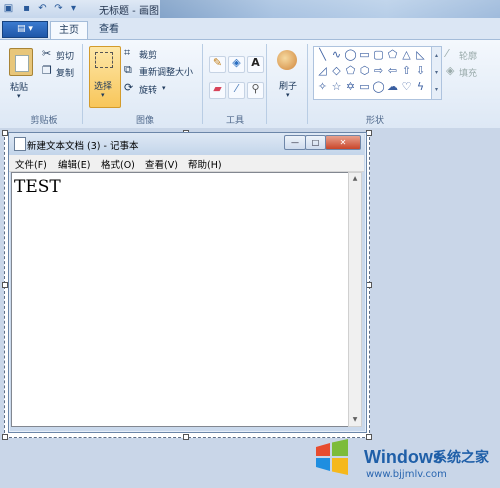 The image size is (500, 488). Describe the element at coordinates (65, 55) in the screenshot. I see `cut-button: 剪切` at that location.